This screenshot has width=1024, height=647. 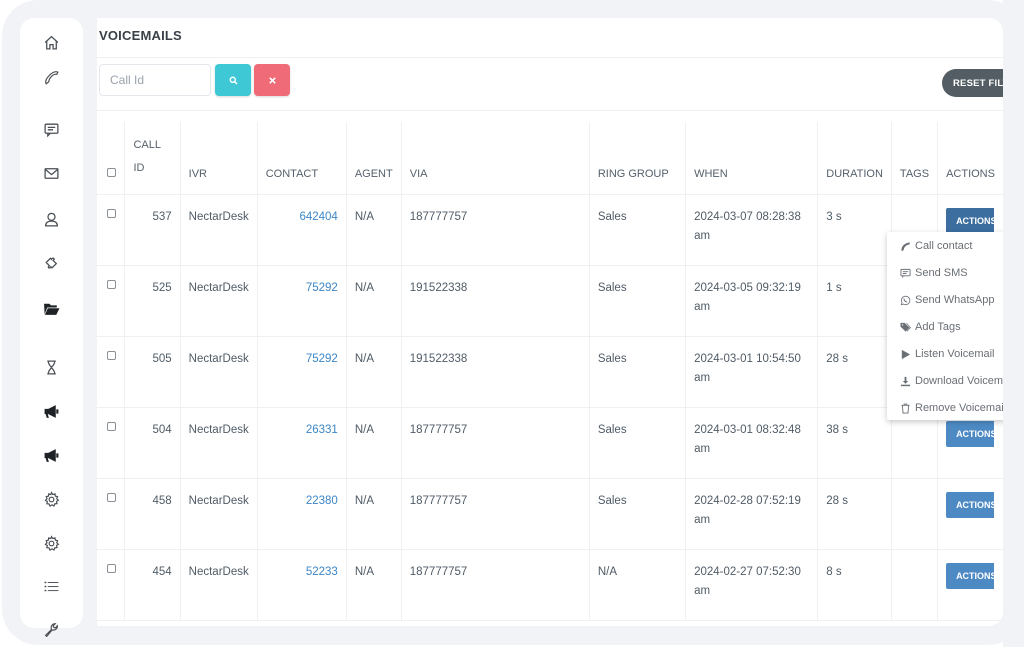 I want to click on menu-item-send-sms: Send SMS, so click(x=934, y=273).